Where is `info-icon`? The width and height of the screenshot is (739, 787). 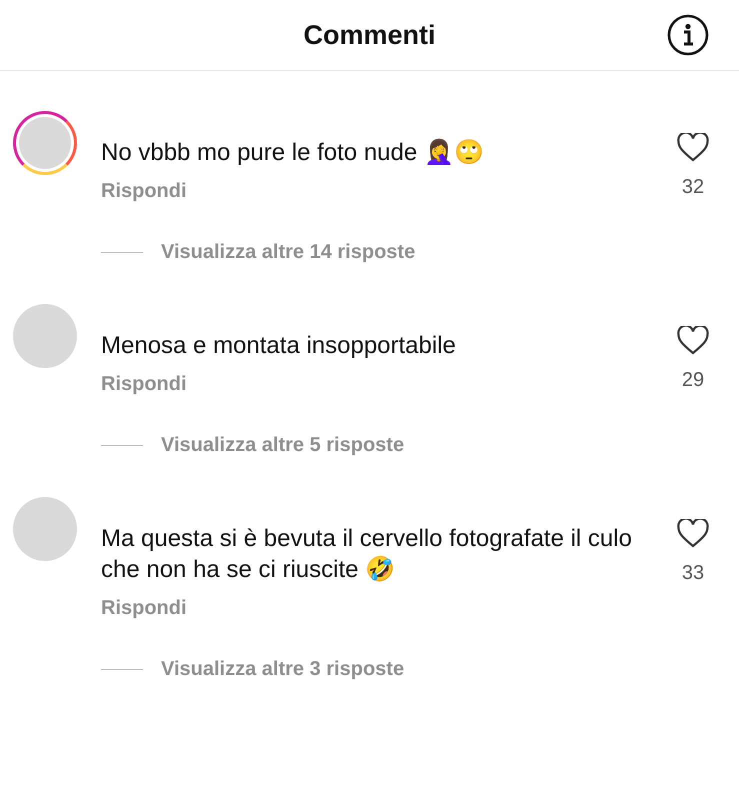
info-icon is located at coordinates (688, 35).